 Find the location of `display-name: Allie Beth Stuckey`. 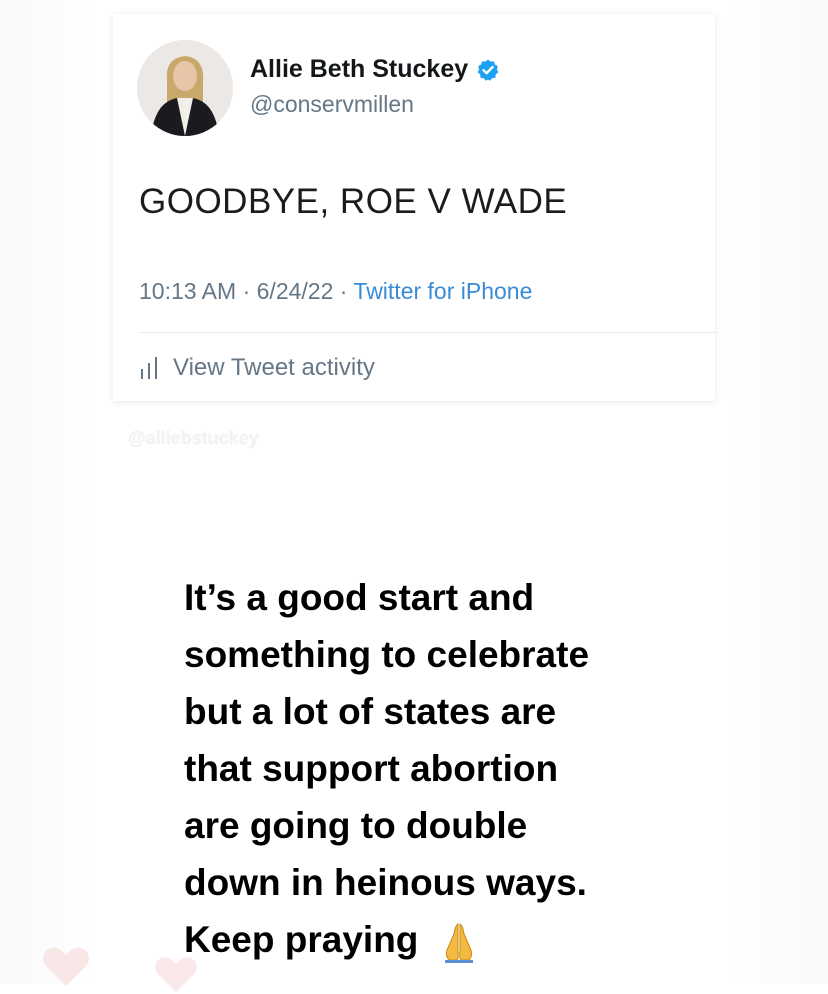

display-name: Allie Beth Stuckey is located at coordinates (375, 69).